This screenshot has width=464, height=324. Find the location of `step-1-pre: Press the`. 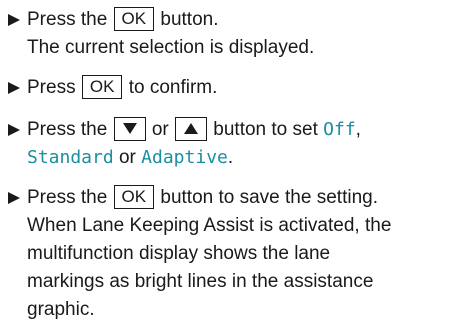

step-1-pre: Press the is located at coordinates (67, 19).